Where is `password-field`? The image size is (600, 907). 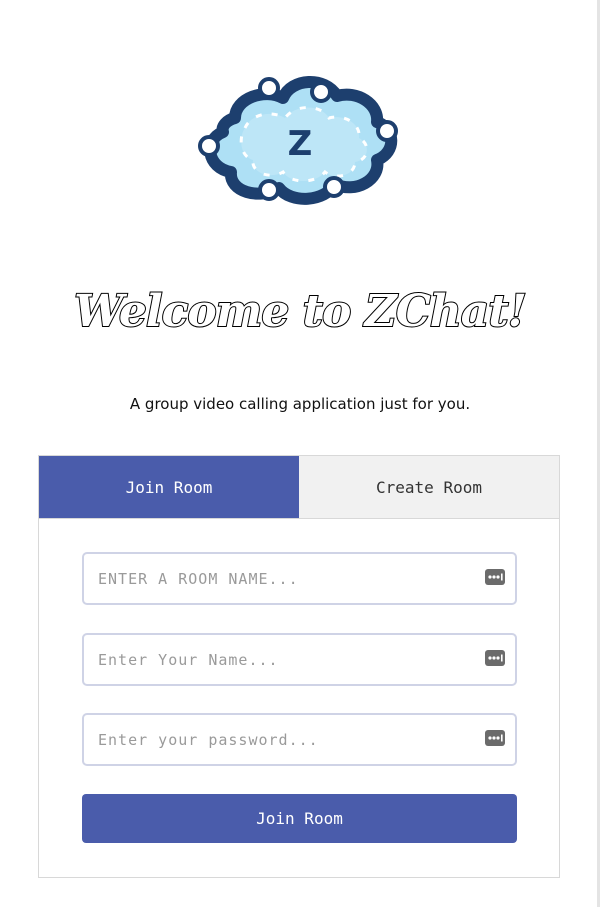
password-field is located at coordinates (299, 739).